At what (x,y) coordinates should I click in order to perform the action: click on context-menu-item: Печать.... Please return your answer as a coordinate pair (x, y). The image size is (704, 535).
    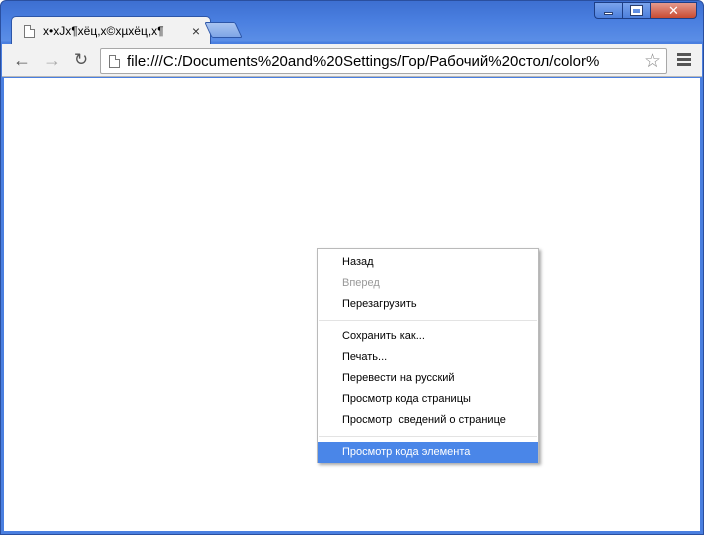
    Looking at the image, I should click on (428, 357).